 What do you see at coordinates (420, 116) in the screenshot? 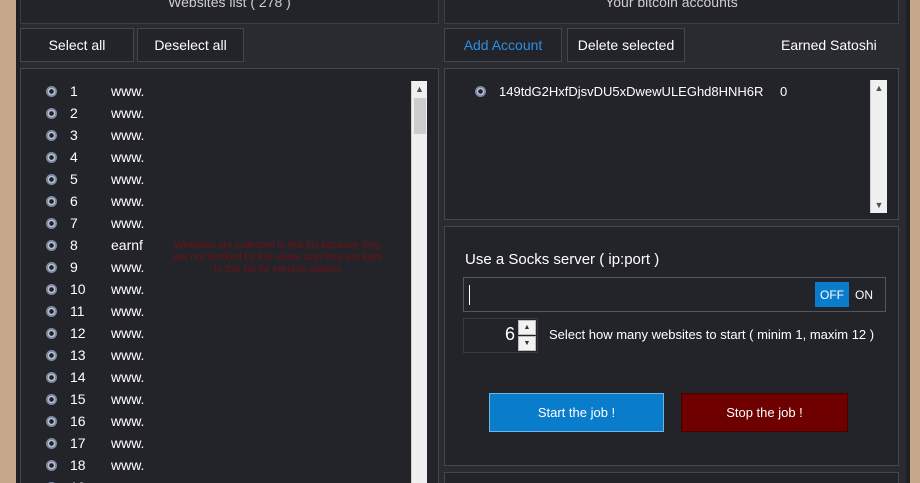
I see `websites-list-scroll-thumb` at bounding box center [420, 116].